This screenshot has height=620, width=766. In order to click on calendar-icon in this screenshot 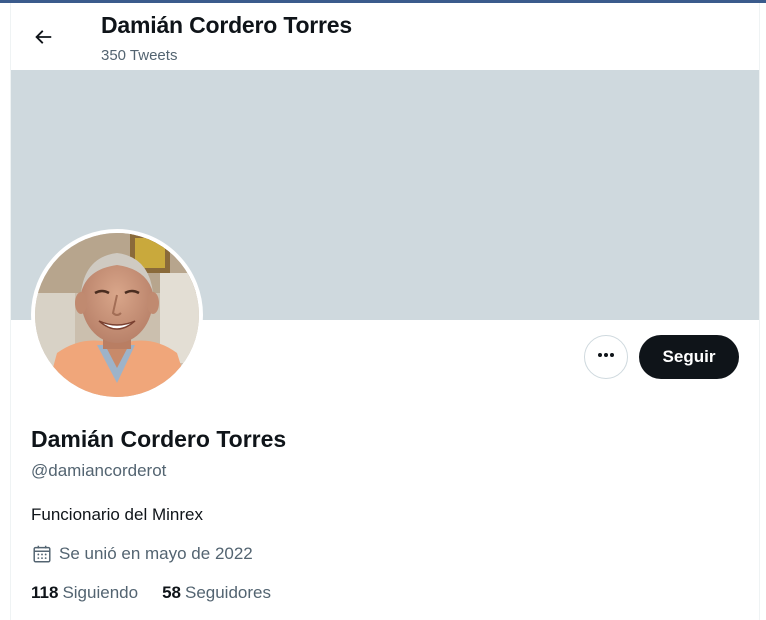, I will do `click(42, 554)`.